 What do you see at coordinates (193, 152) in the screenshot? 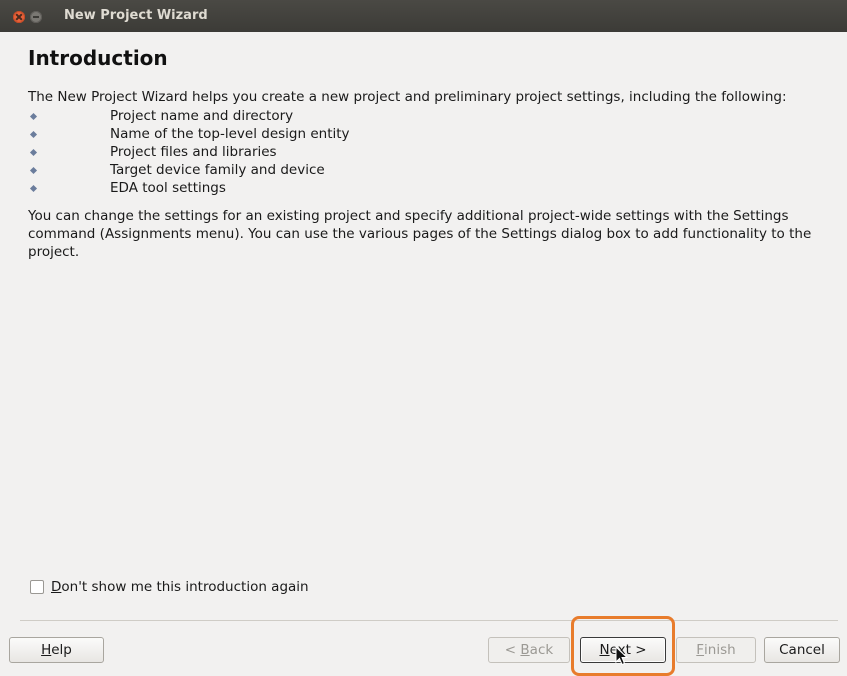
I see `list-item-label: Project files and libraries` at bounding box center [193, 152].